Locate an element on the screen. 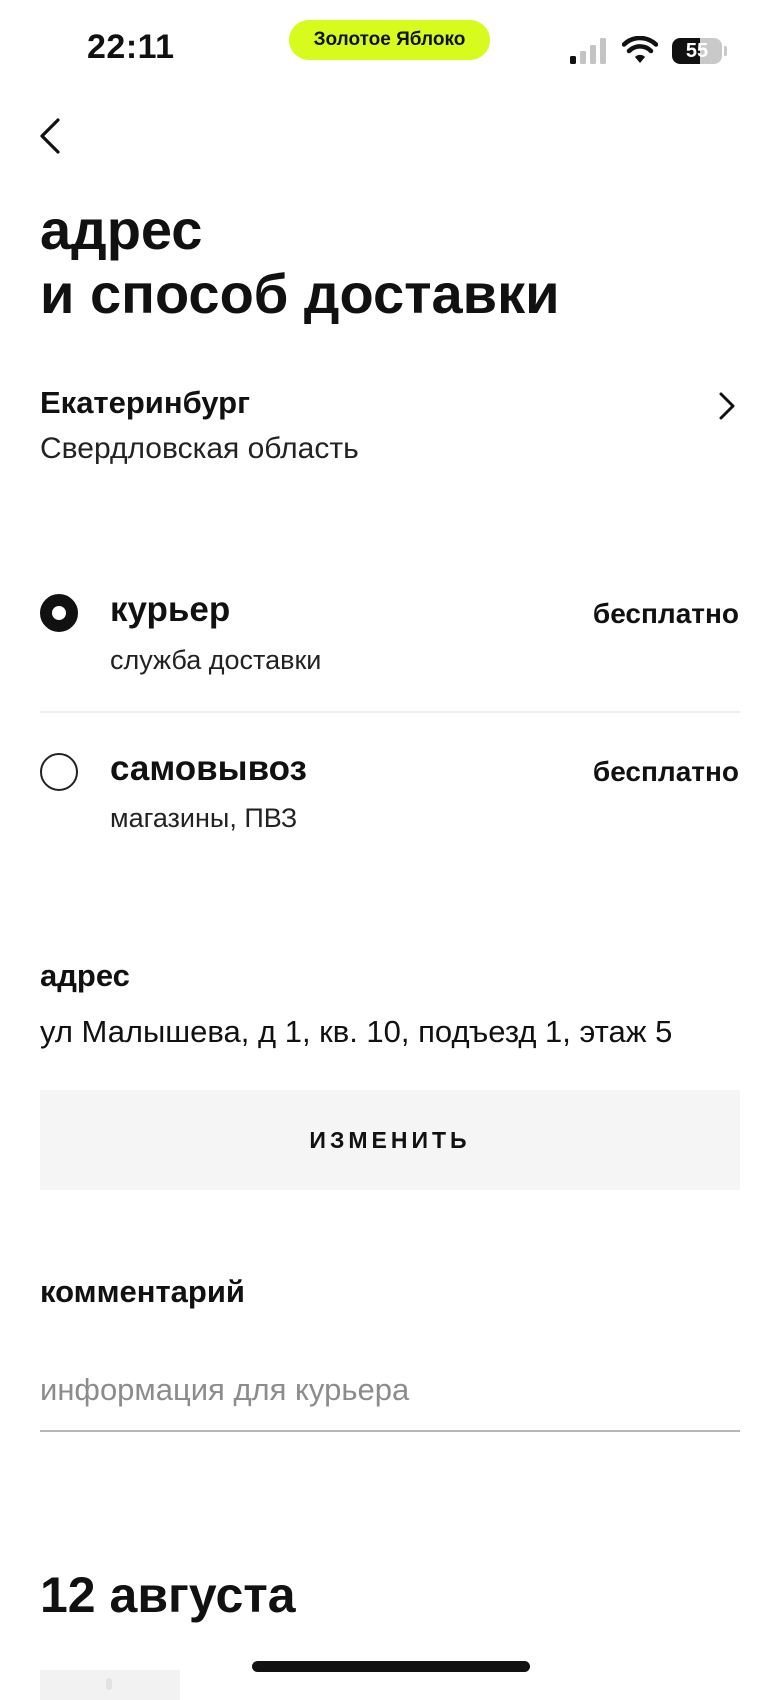 This screenshot has height=1700, width=780. city-name: Екатеринбург is located at coordinates (145, 403).